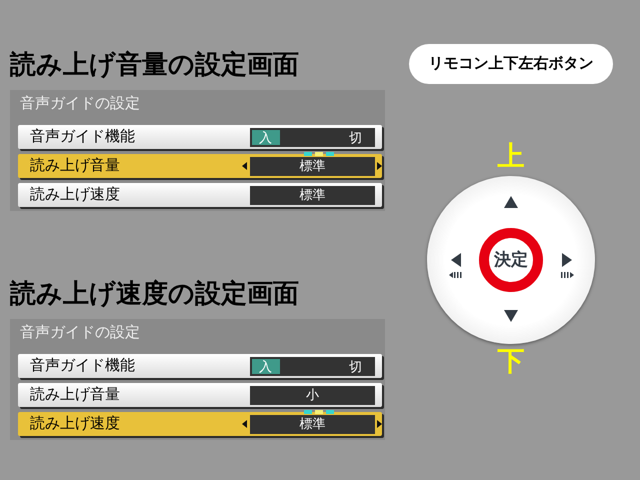  I want to click on up-label: 上, so click(511, 156).